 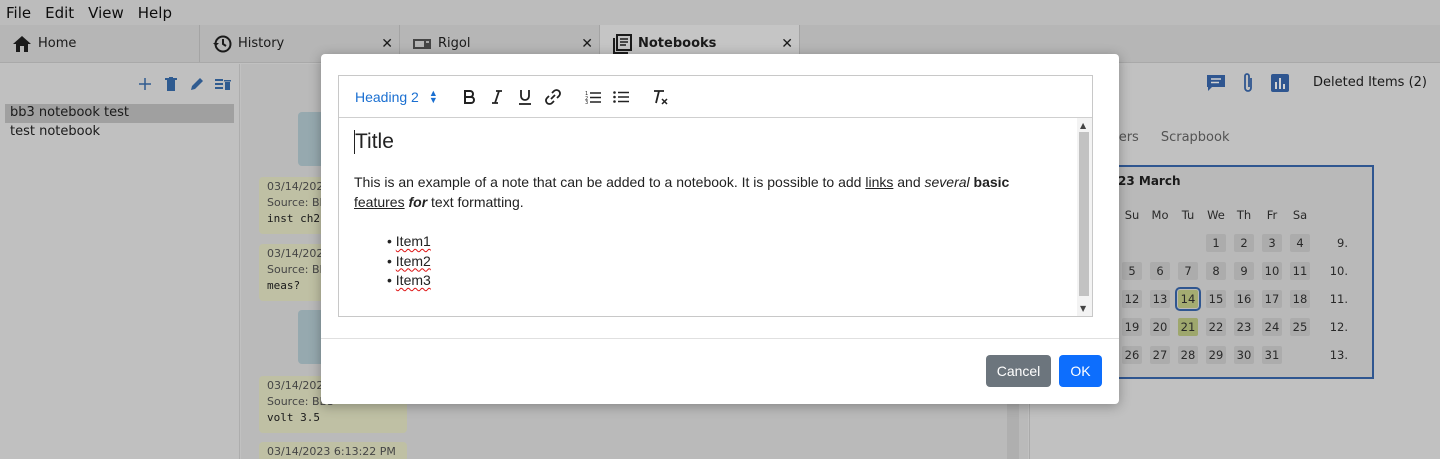 I want to click on scroll-up-icon: ▲, so click(x=1083, y=125).